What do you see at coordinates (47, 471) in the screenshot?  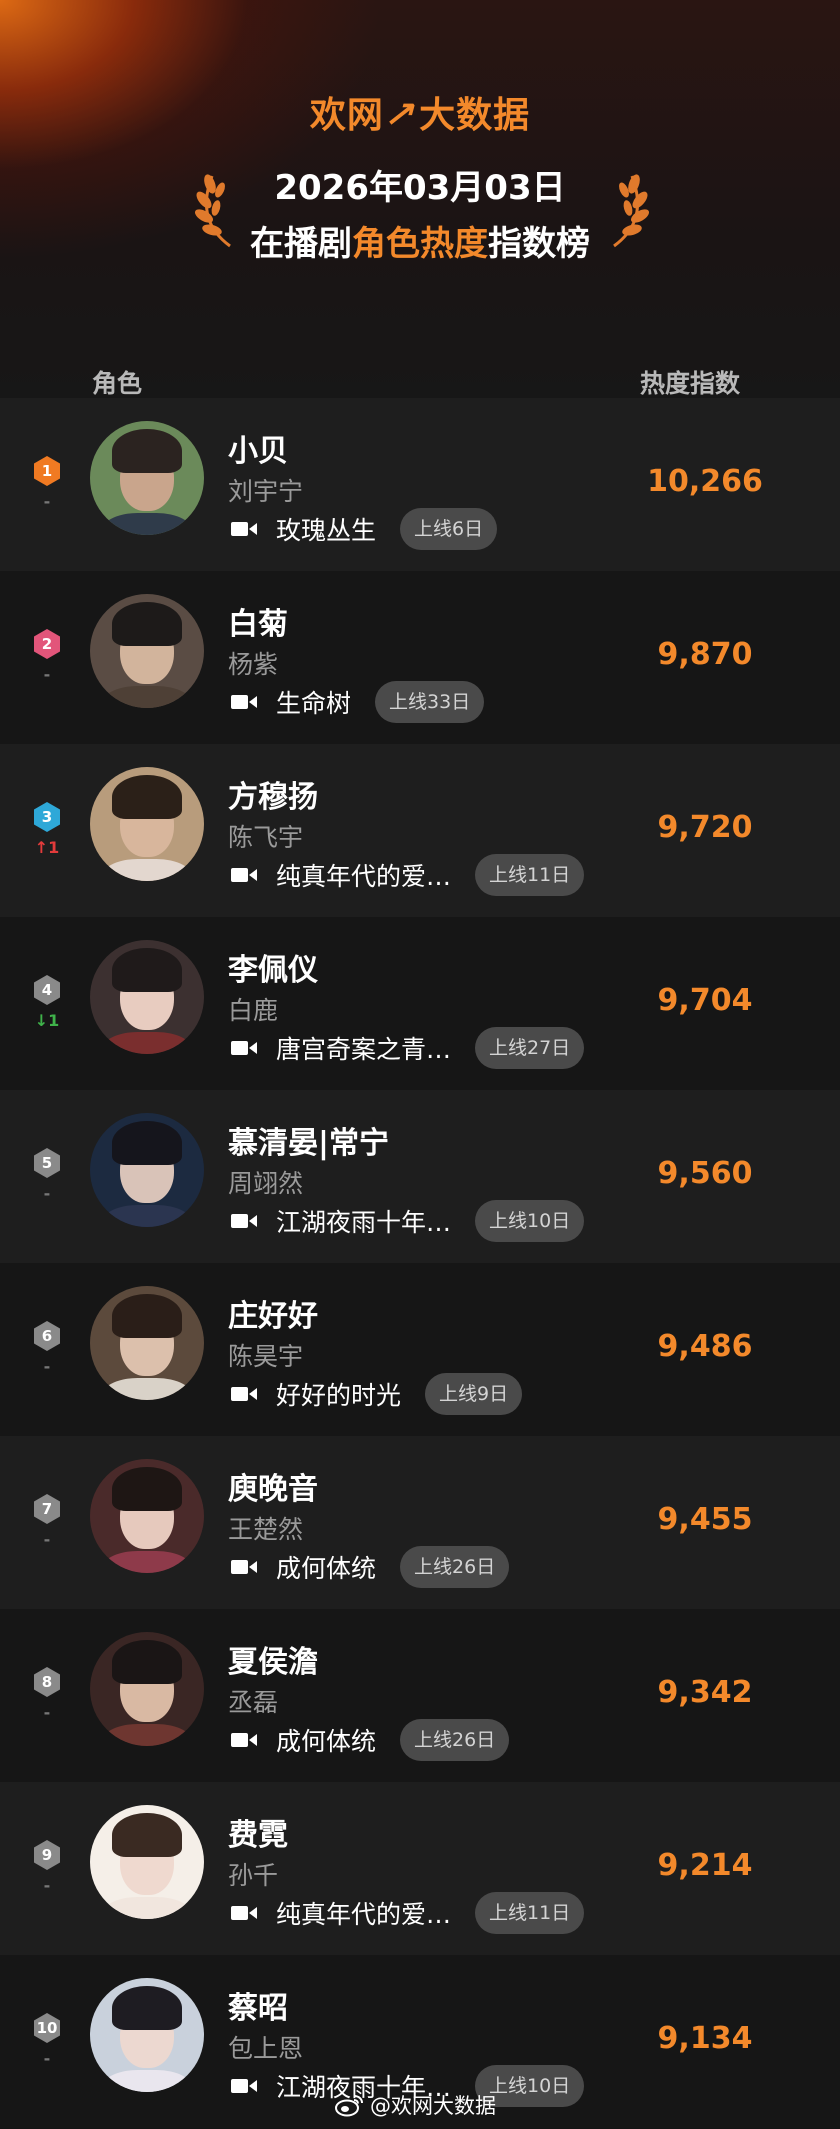 I see `rank-number: 1` at bounding box center [47, 471].